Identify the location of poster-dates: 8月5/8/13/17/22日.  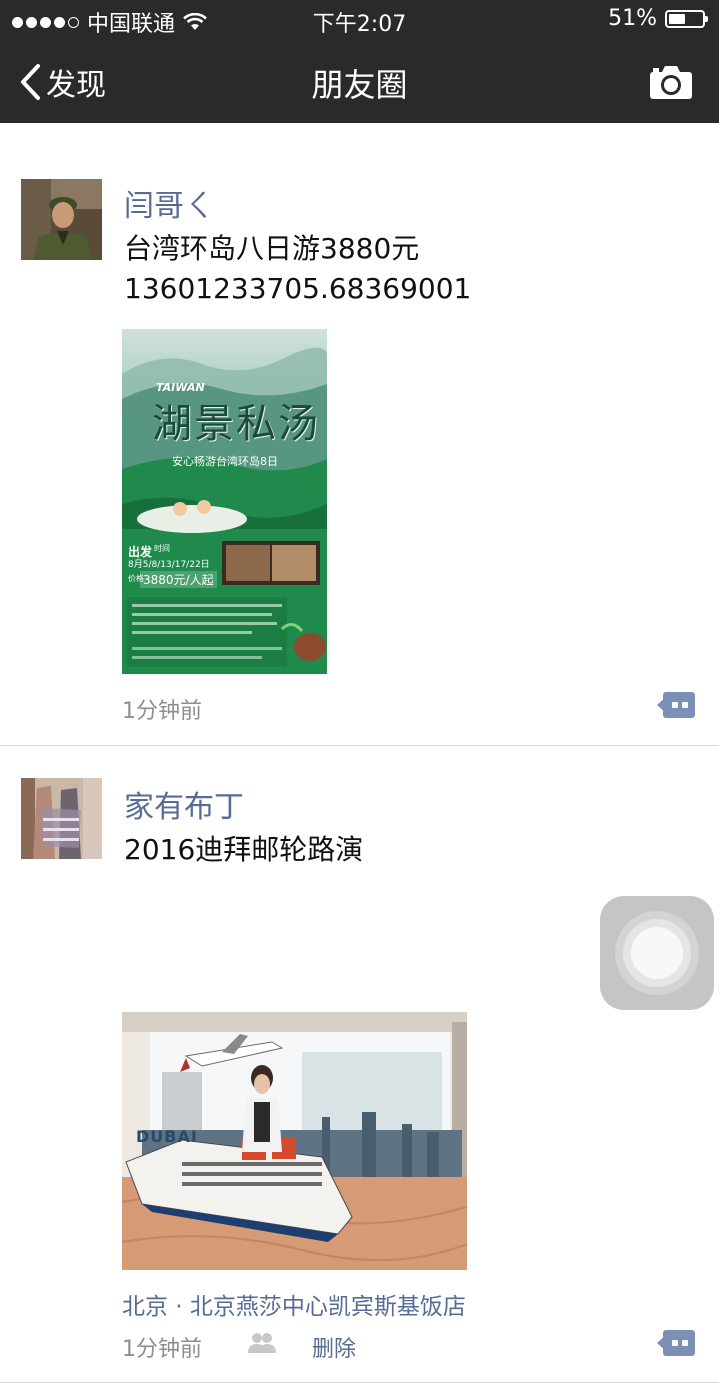
(169, 565).